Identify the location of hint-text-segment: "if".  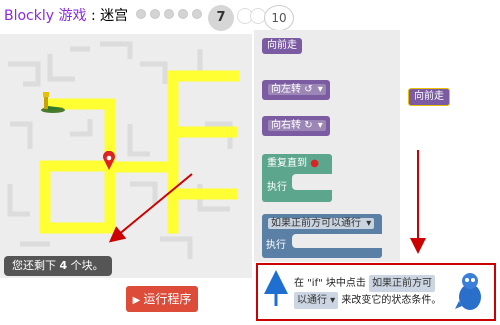
(315, 283).